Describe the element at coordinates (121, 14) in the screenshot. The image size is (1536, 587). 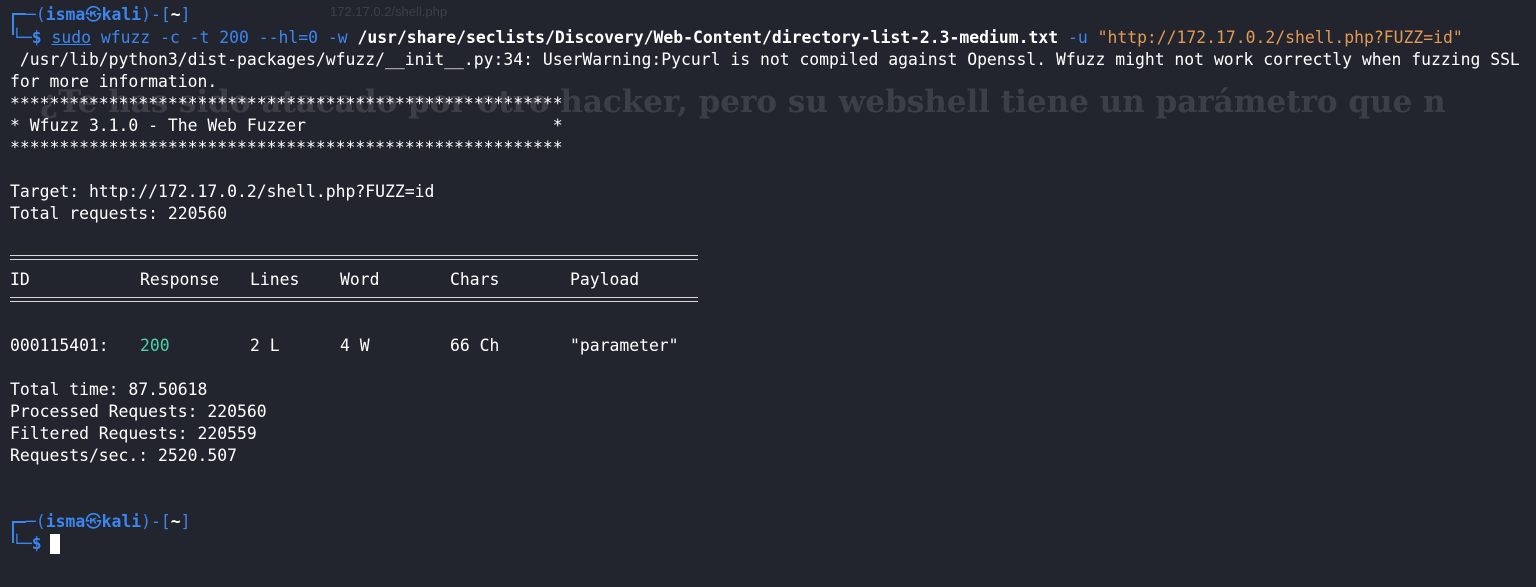
I see `prompt-host: kali` at that location.